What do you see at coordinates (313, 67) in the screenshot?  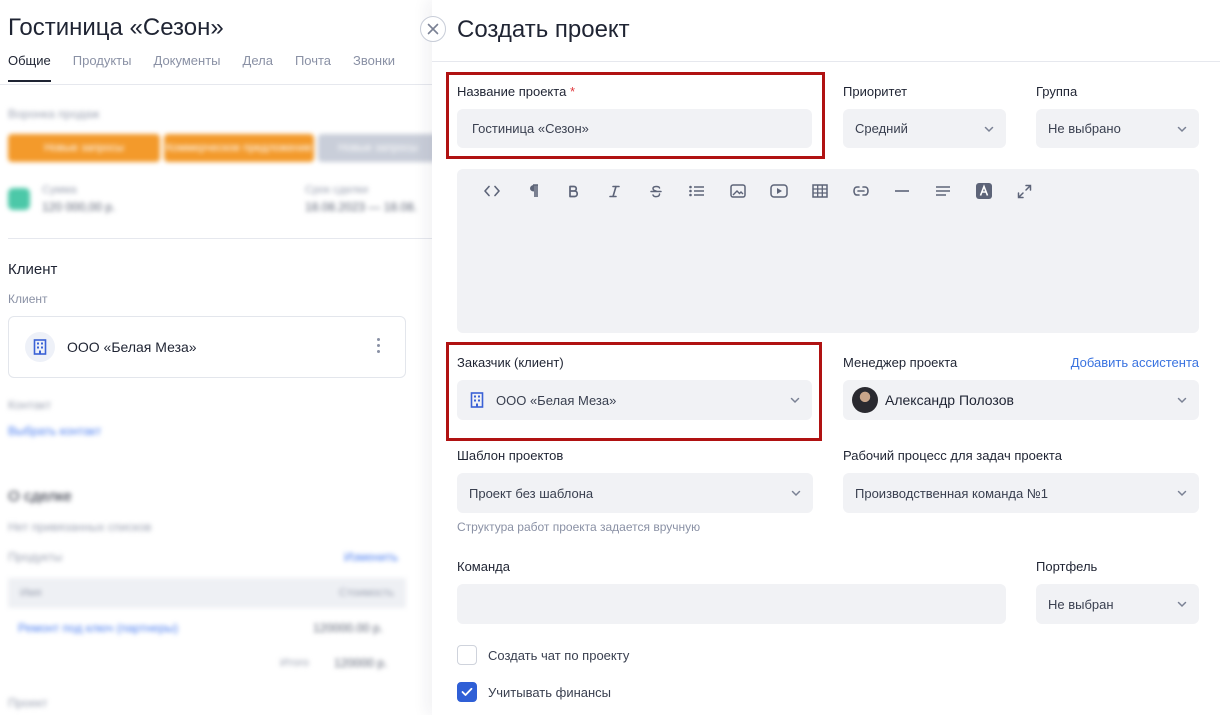 I see `tab-mail: Почта` at bounding box center [313, 67].